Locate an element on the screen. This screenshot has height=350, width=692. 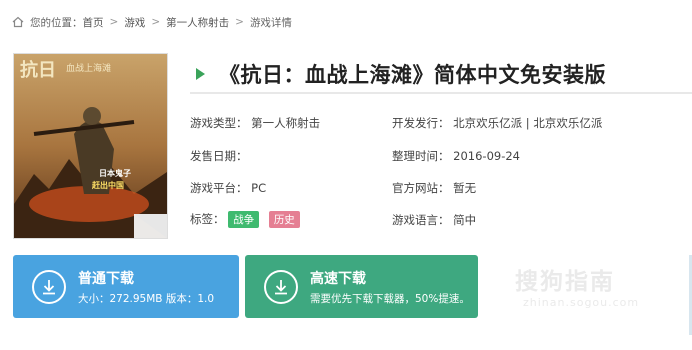
platform: 游戏平台： PC is located at coordinates (228, 188).